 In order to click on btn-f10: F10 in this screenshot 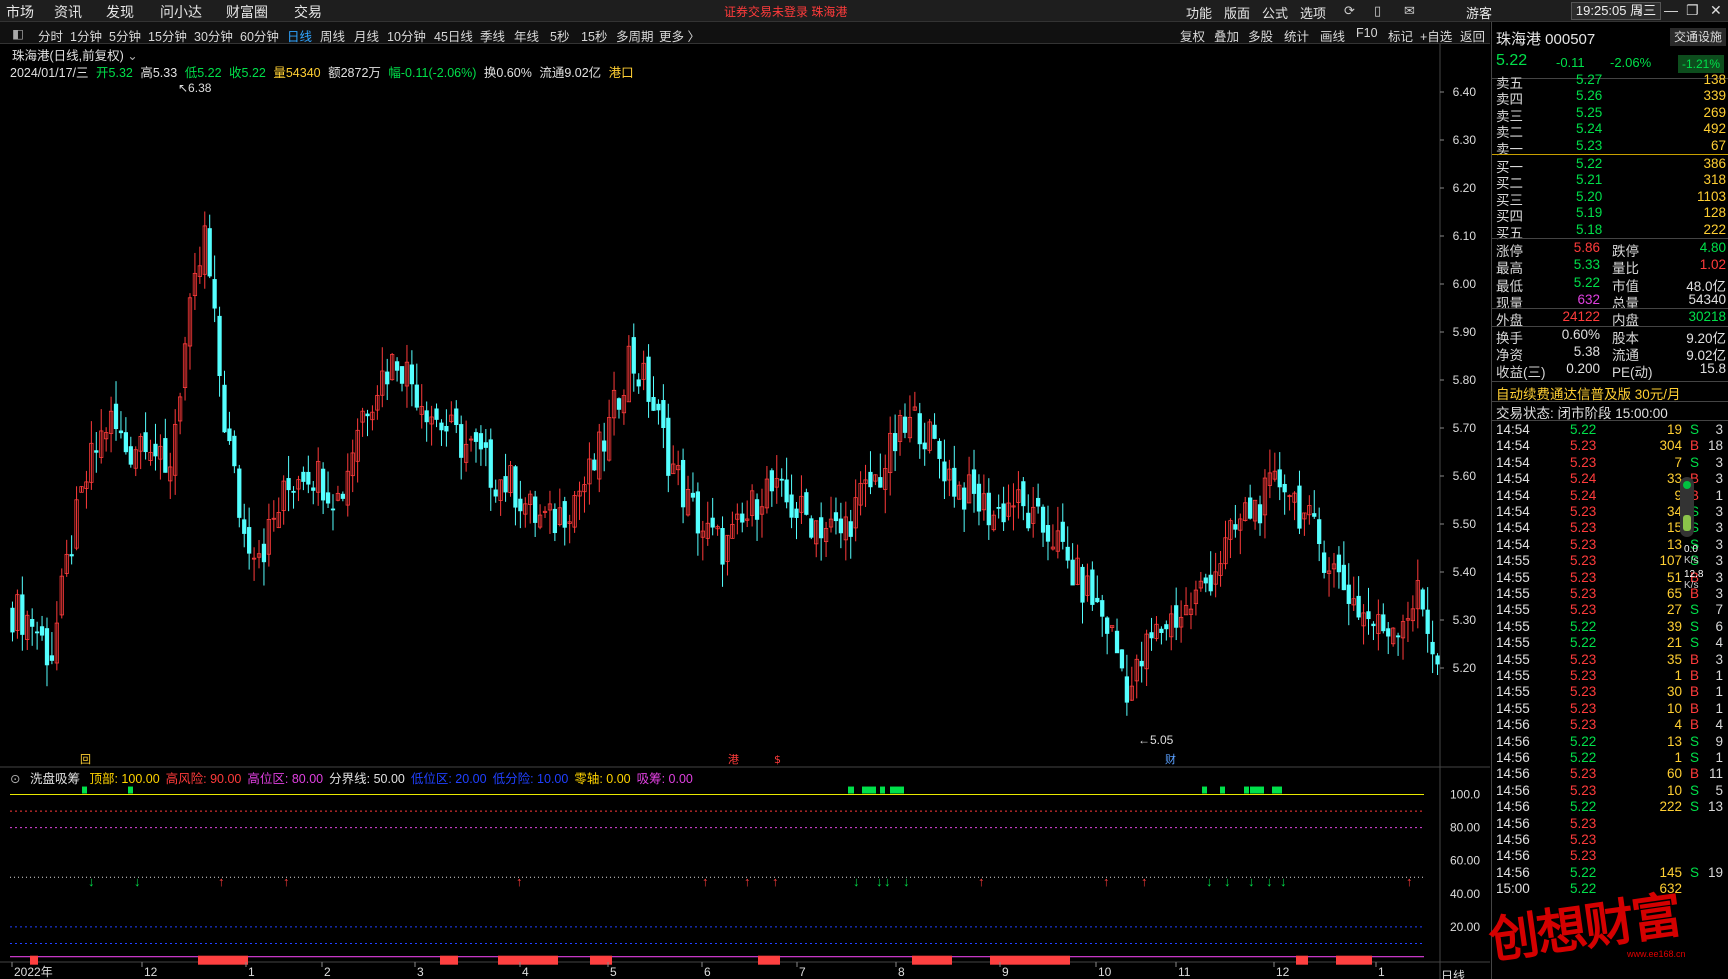, I will do `click(1367, 33)`.